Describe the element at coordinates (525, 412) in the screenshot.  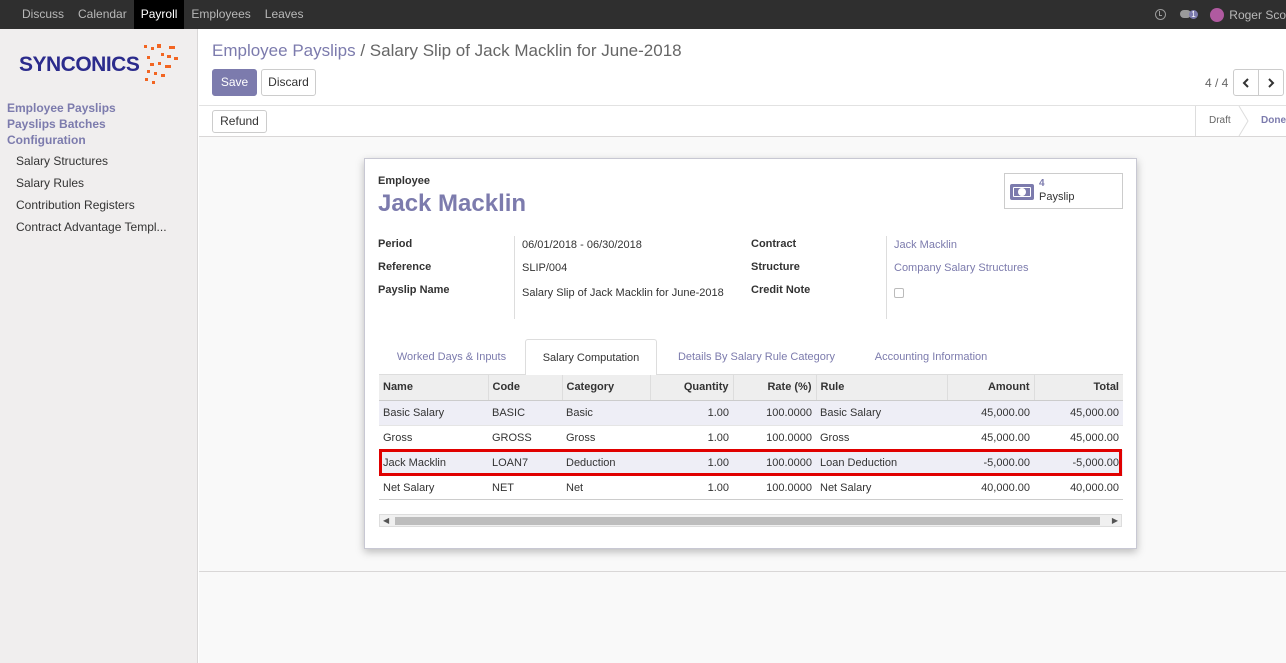
I see `cell-code: BASIC` at that location.